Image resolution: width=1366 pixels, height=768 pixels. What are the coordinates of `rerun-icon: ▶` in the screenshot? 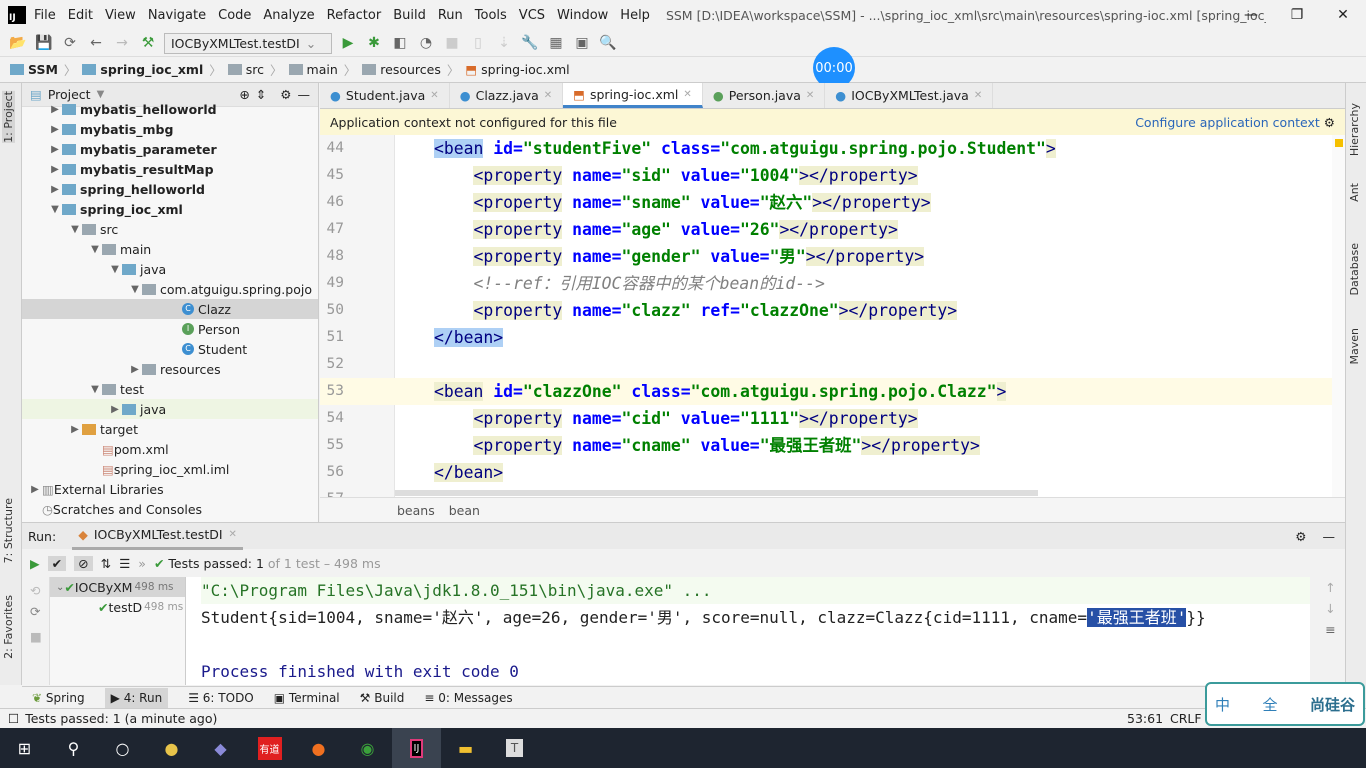 It's located at (35, 563).